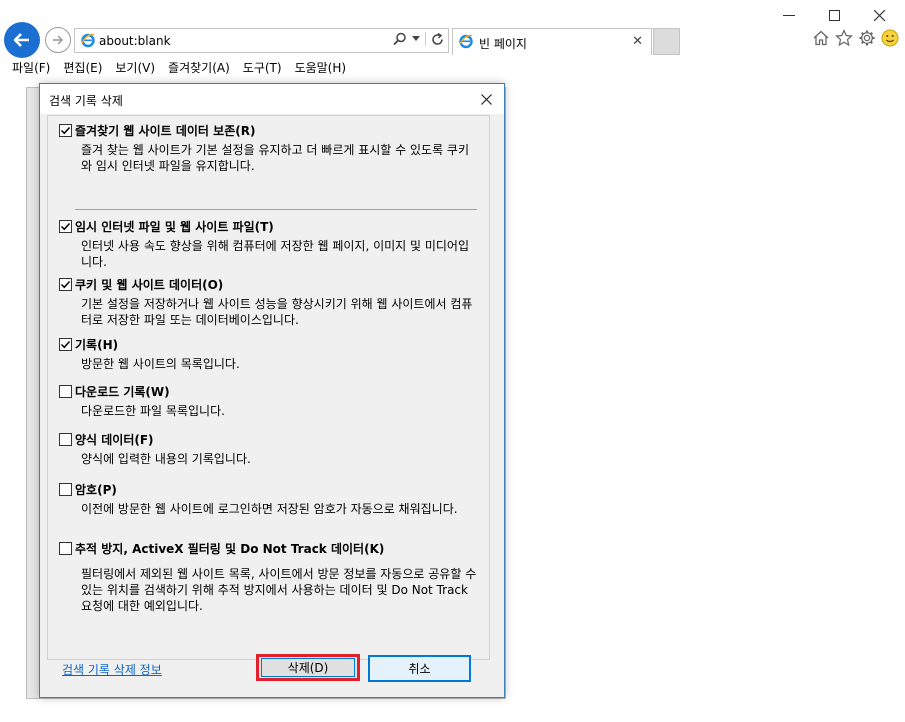 Image resolution: width=905 pixels, height=722 pixels. I want to click on cancel-button-label: 취소, so click(419, 669).